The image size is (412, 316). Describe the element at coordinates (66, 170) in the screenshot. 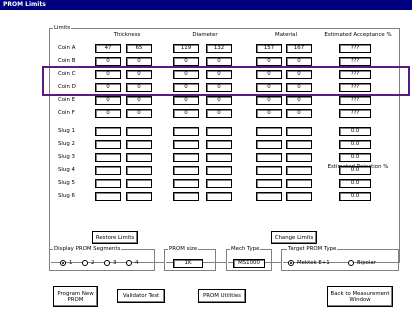

I see `slug-label: Slug 4` at that location.